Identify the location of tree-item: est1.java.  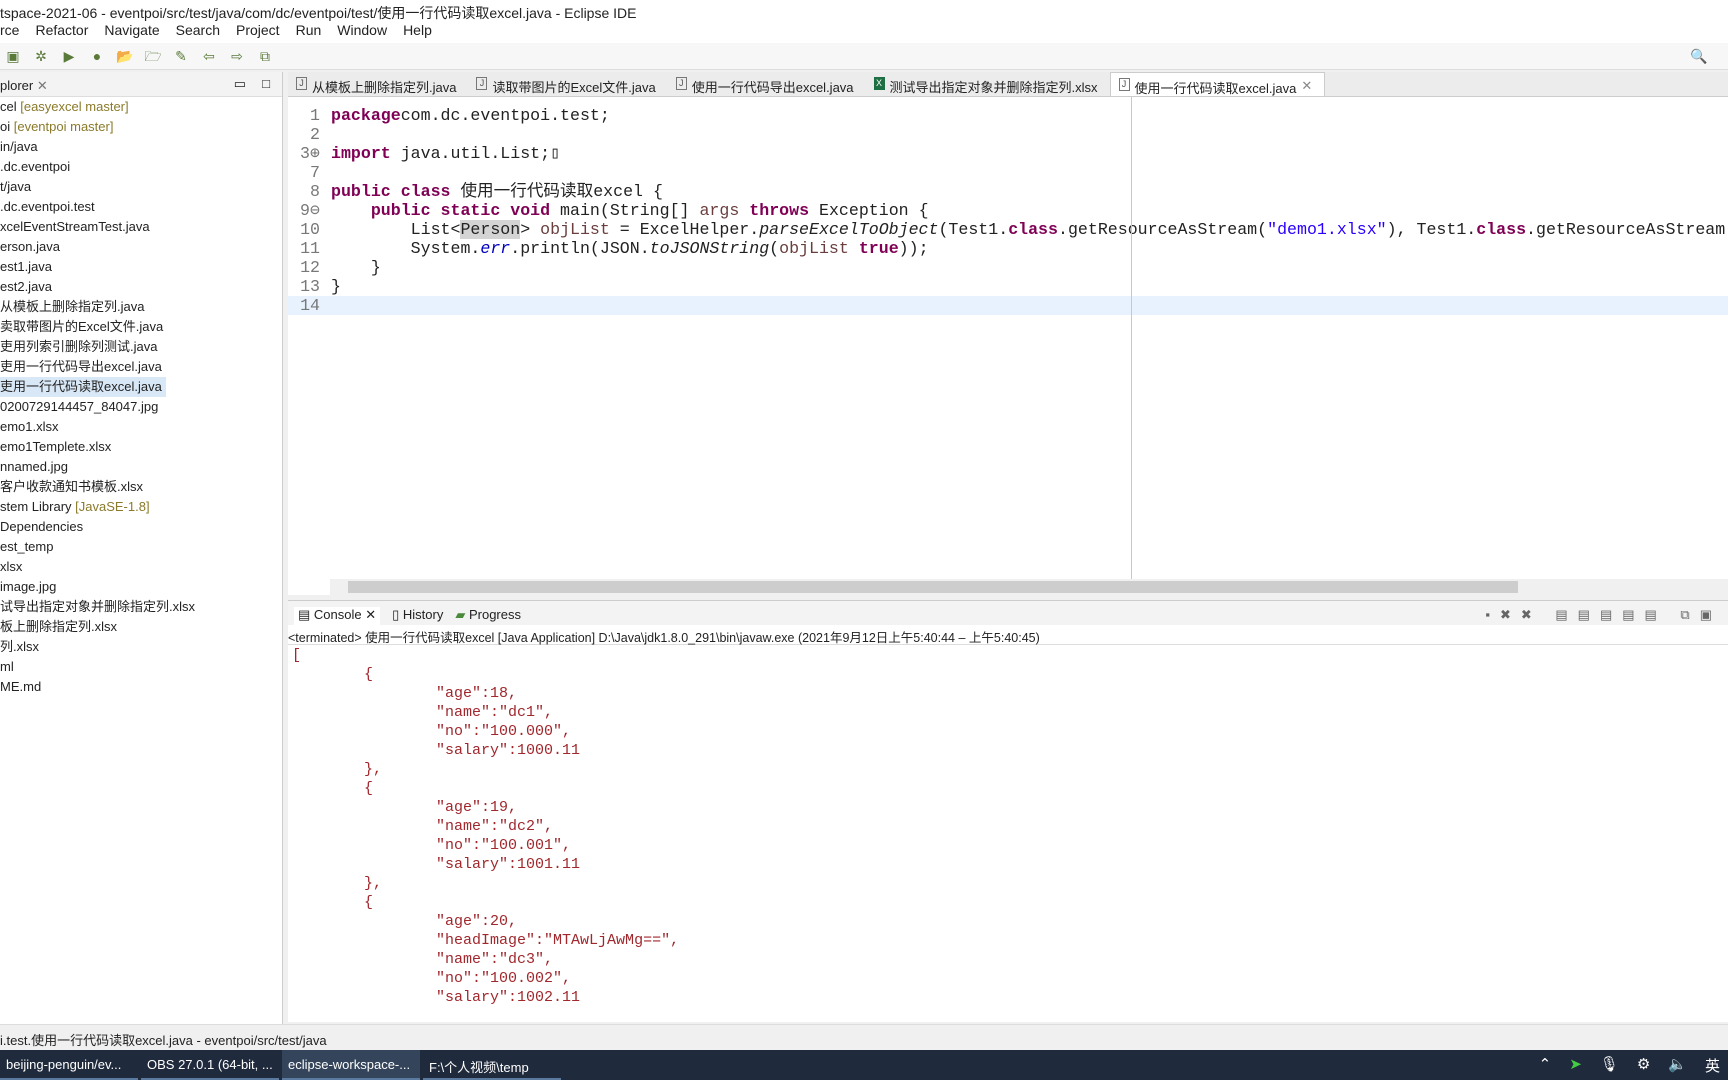
(26, 266).